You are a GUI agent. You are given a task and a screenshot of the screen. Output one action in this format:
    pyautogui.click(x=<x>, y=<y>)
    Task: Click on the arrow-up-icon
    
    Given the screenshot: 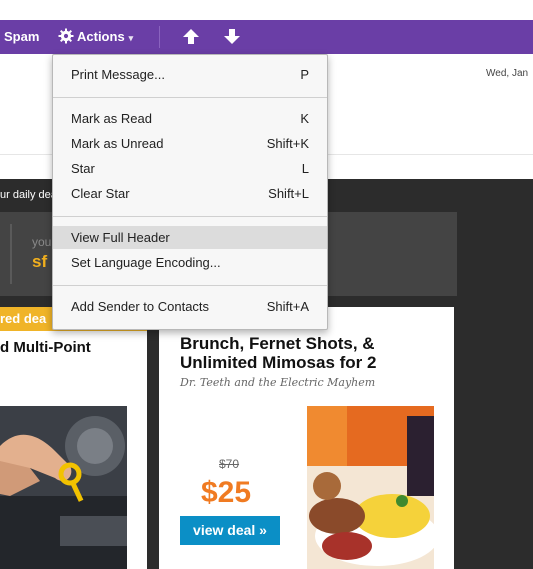 What is the action you would take?
    pyautogui.click(x=191, y=36)
    